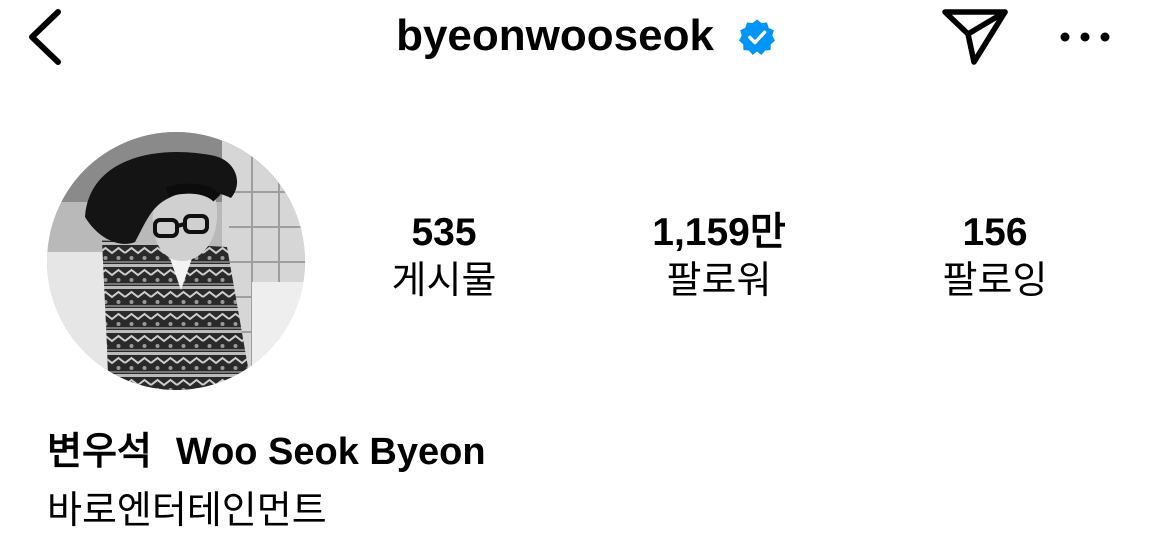 The height and width of the screenshot is (539, 1170). Describe the element at coordinates (719, 232) in the screenshot. I see `followers-count: 1,159만` at that location.